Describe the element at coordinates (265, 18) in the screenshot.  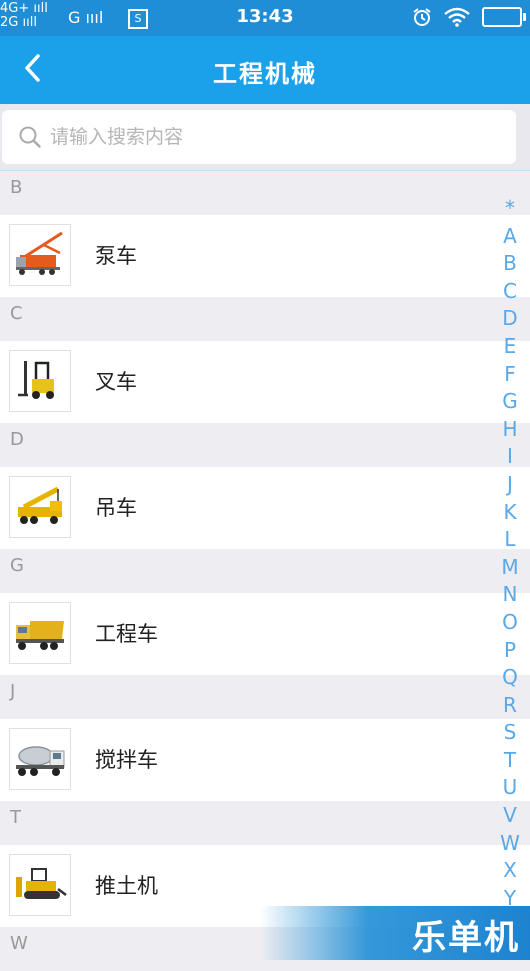
I see `status-bar: 4G+ ııll 2G ııll G ıııl S 13:43` at that location.